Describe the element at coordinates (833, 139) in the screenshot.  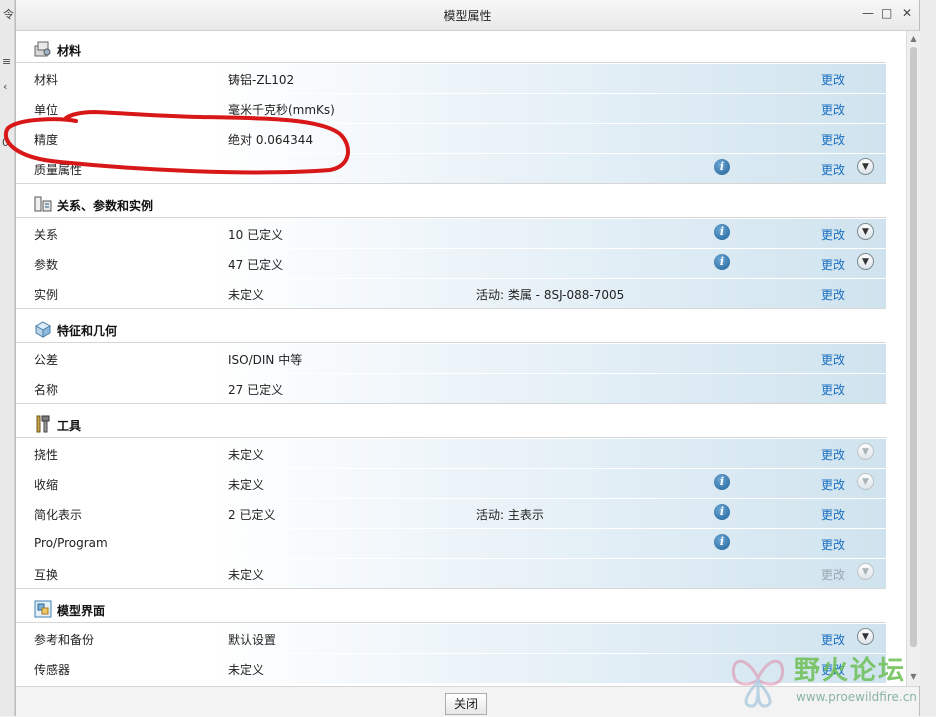
I see `change-accuracy-link: 更改` at that location.